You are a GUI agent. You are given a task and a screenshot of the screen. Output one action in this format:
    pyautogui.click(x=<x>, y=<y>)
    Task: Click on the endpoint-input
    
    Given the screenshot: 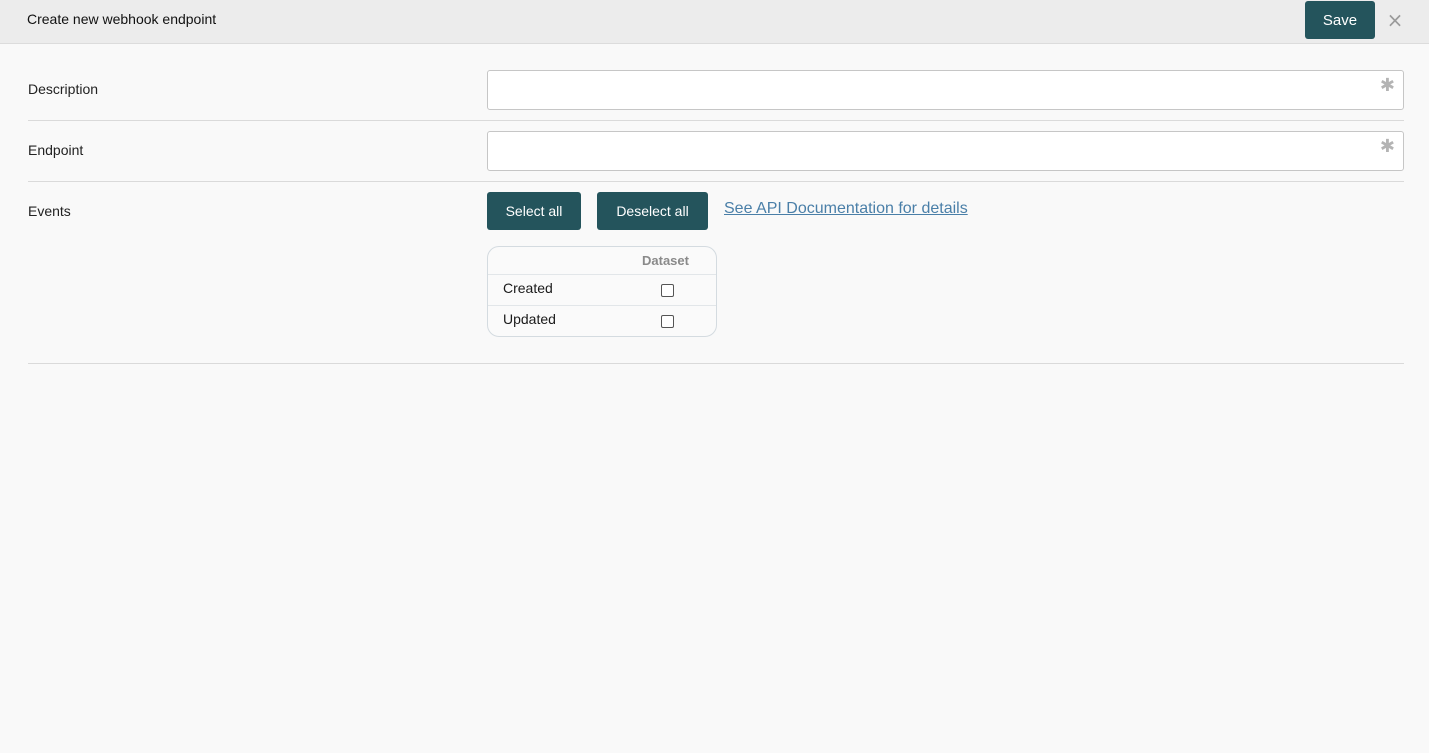 What is the action you would take?
    pyautogui.click(x=945, y=151)
    